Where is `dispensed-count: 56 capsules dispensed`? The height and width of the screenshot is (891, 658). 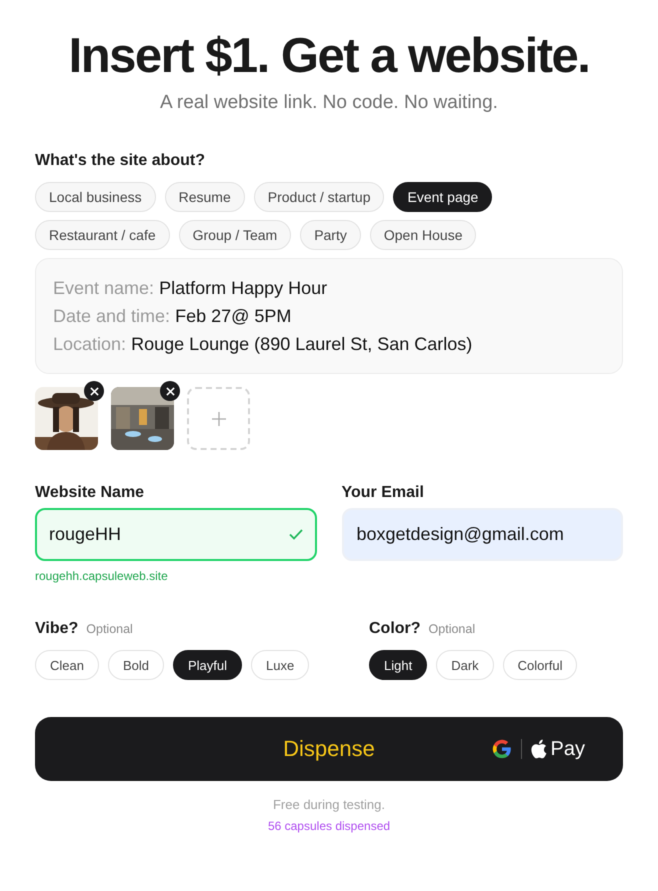
dispensed-count: 56 capsules dispensed is located at coordinates (329, 826).